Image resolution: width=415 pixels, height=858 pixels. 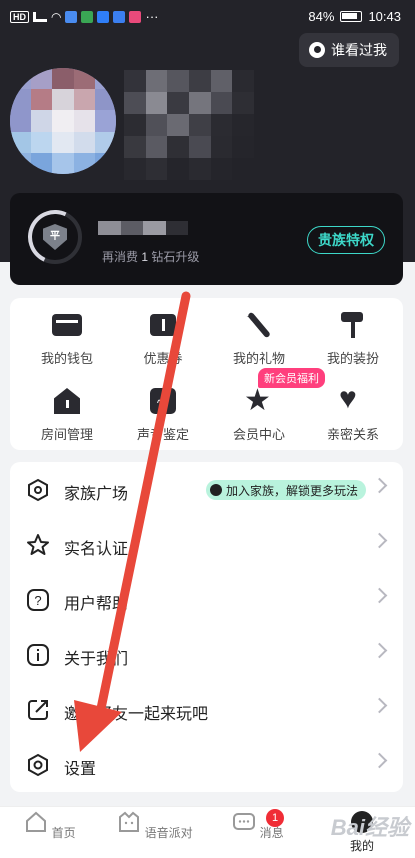 What do you see at coordinates (96, 494) in the screenshot?
I see `menu-item-label: 家族广场` at bounding box center [96, 494].